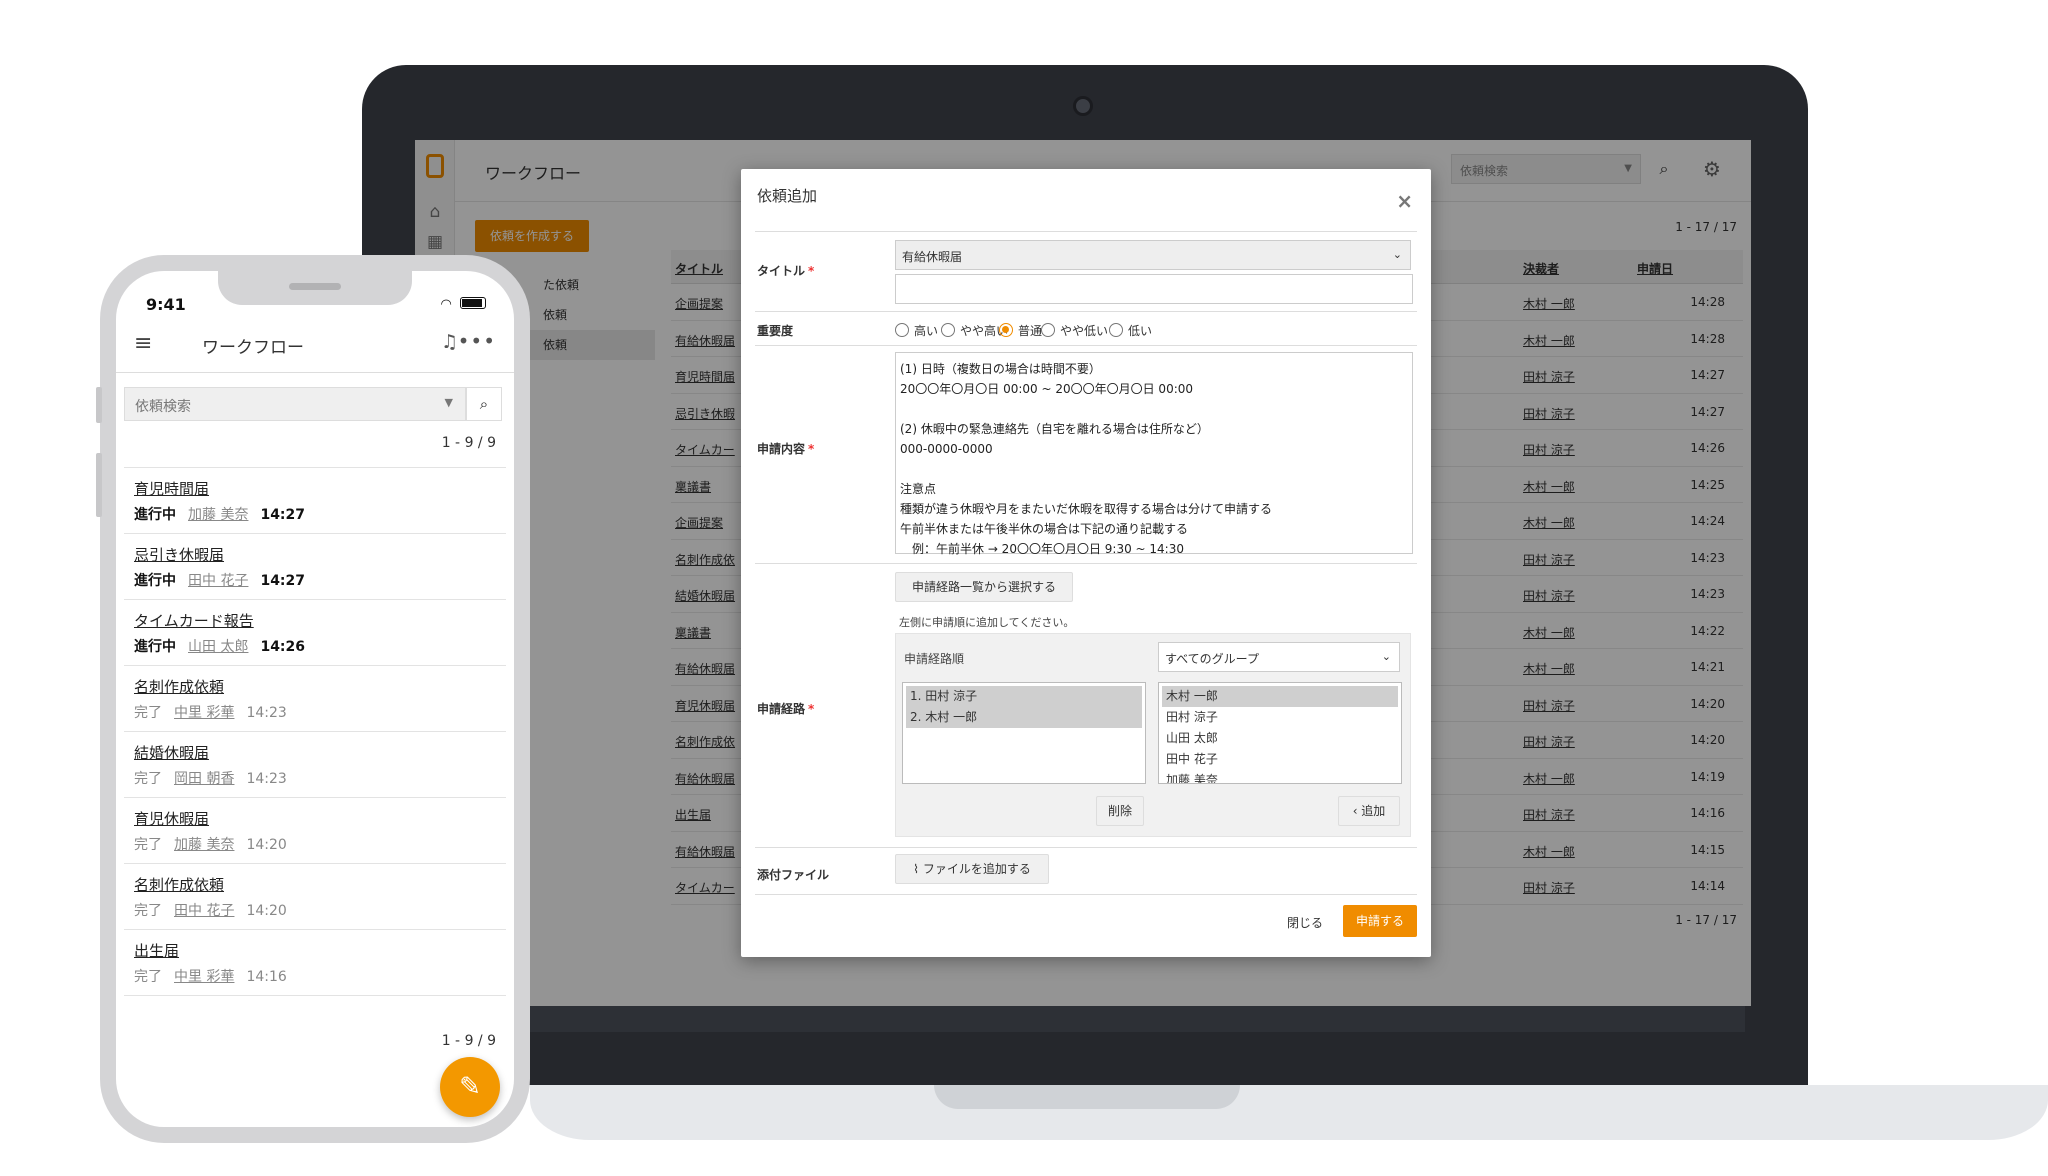  Describe the element at coordinates (143, 343) in the screenshot. I see `hamburger-menu-icon: ≡` at that location.